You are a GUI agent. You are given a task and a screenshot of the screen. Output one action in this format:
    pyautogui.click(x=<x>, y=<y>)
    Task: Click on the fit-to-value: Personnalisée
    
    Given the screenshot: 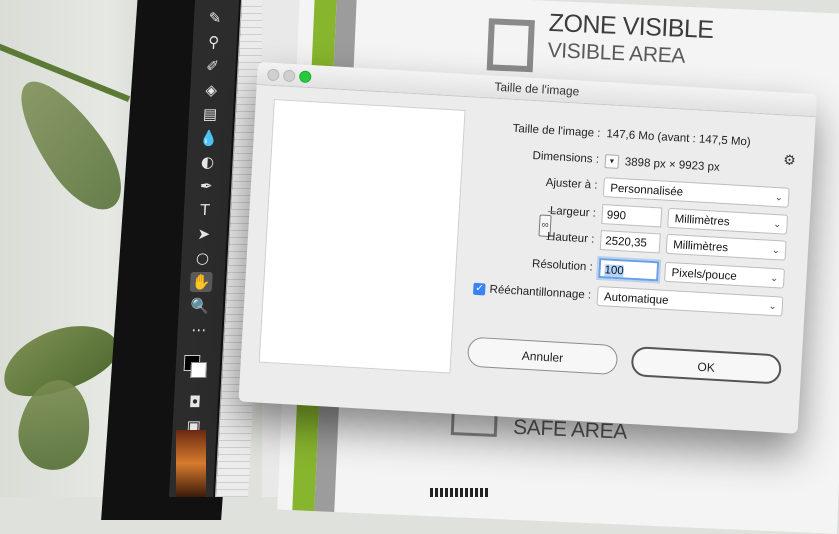 What is the action you would take?
    pyautogui.click(x=646, y=190)
    